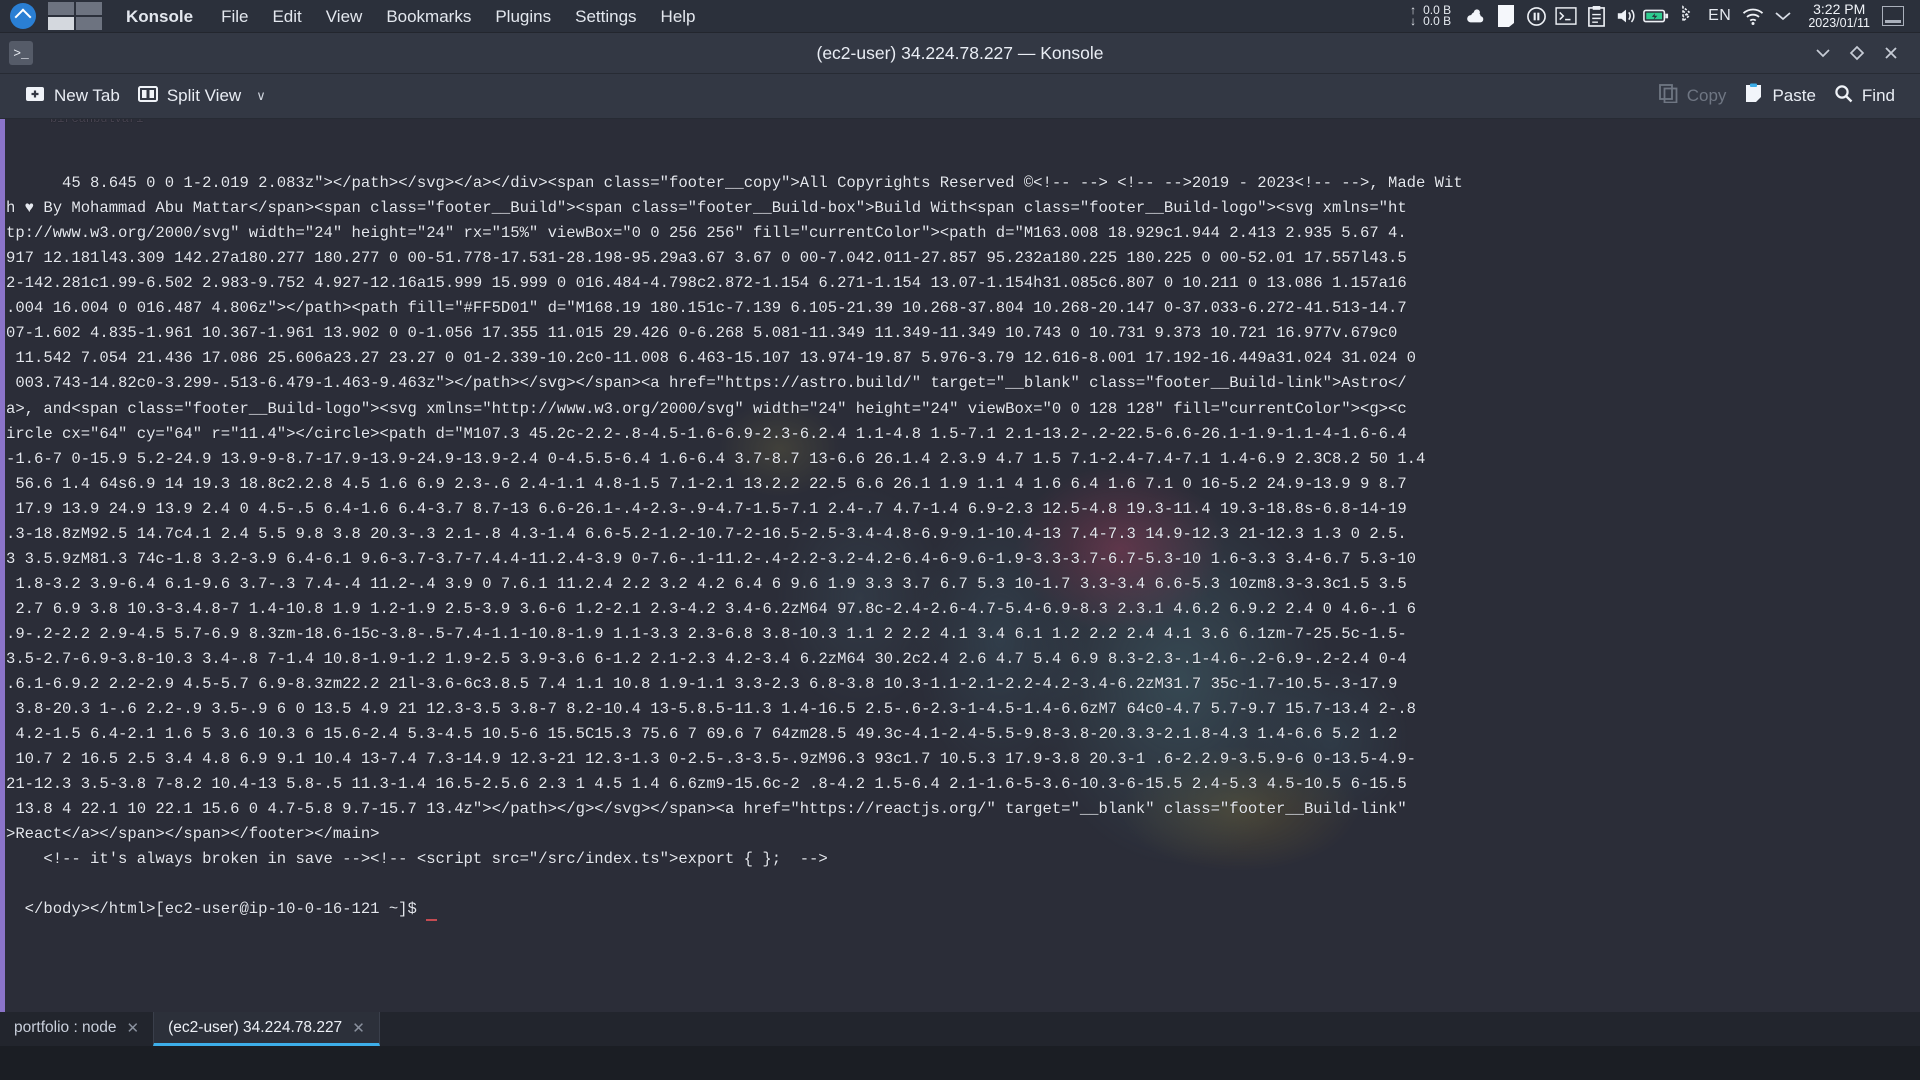 The image size is (1920, 1080). I want to click on note-paper-icon, so click(1506, 16).